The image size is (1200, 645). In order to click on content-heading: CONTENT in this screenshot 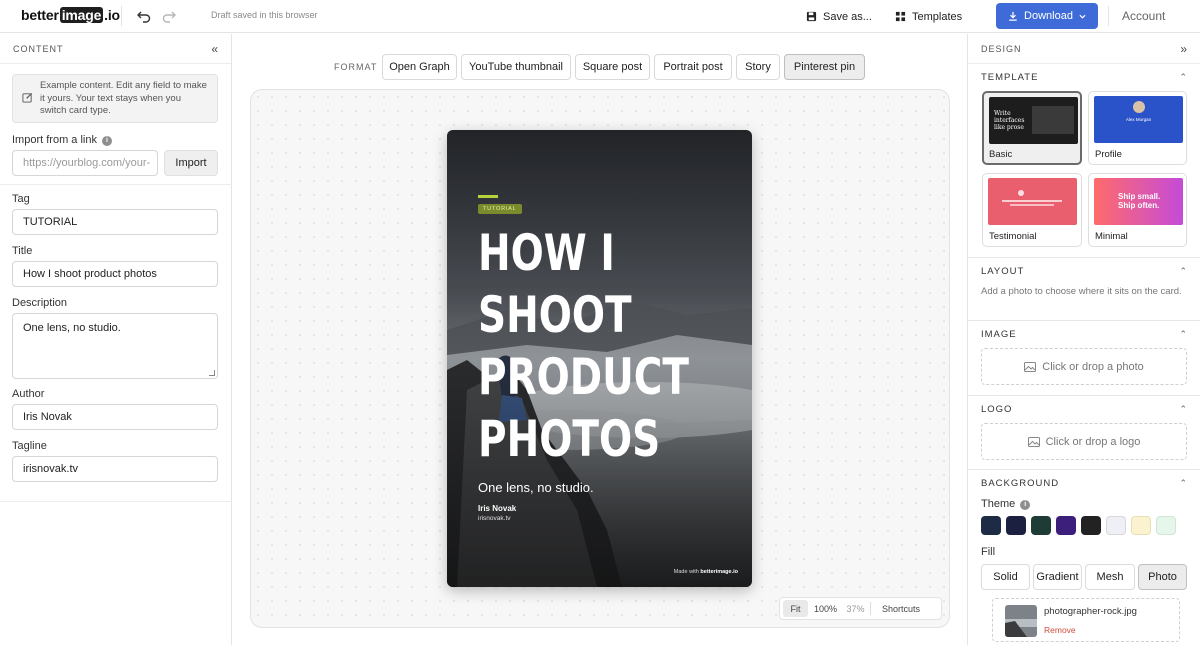, I will do `click(38, 48)`.